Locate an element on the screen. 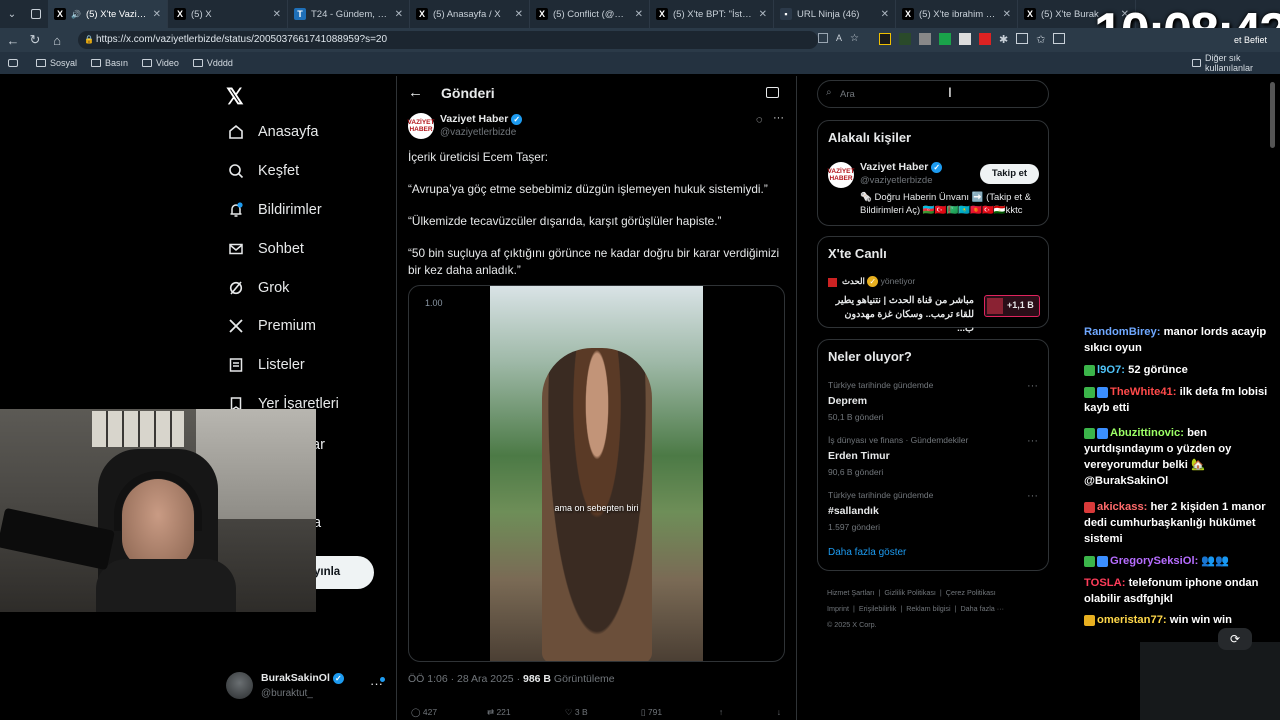 This screenshot has height=720, width=1280. author-name: Vaziyet Haber is located at coordinates (474, 119).